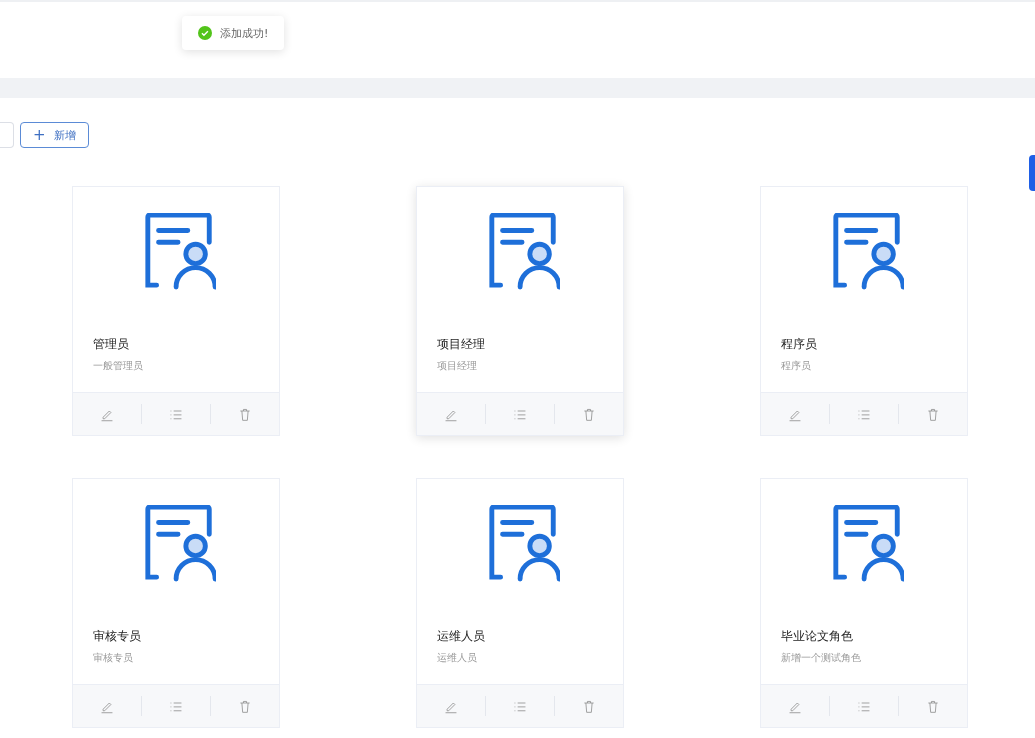  I want to click on plus-icon: +, so click(39, 135).